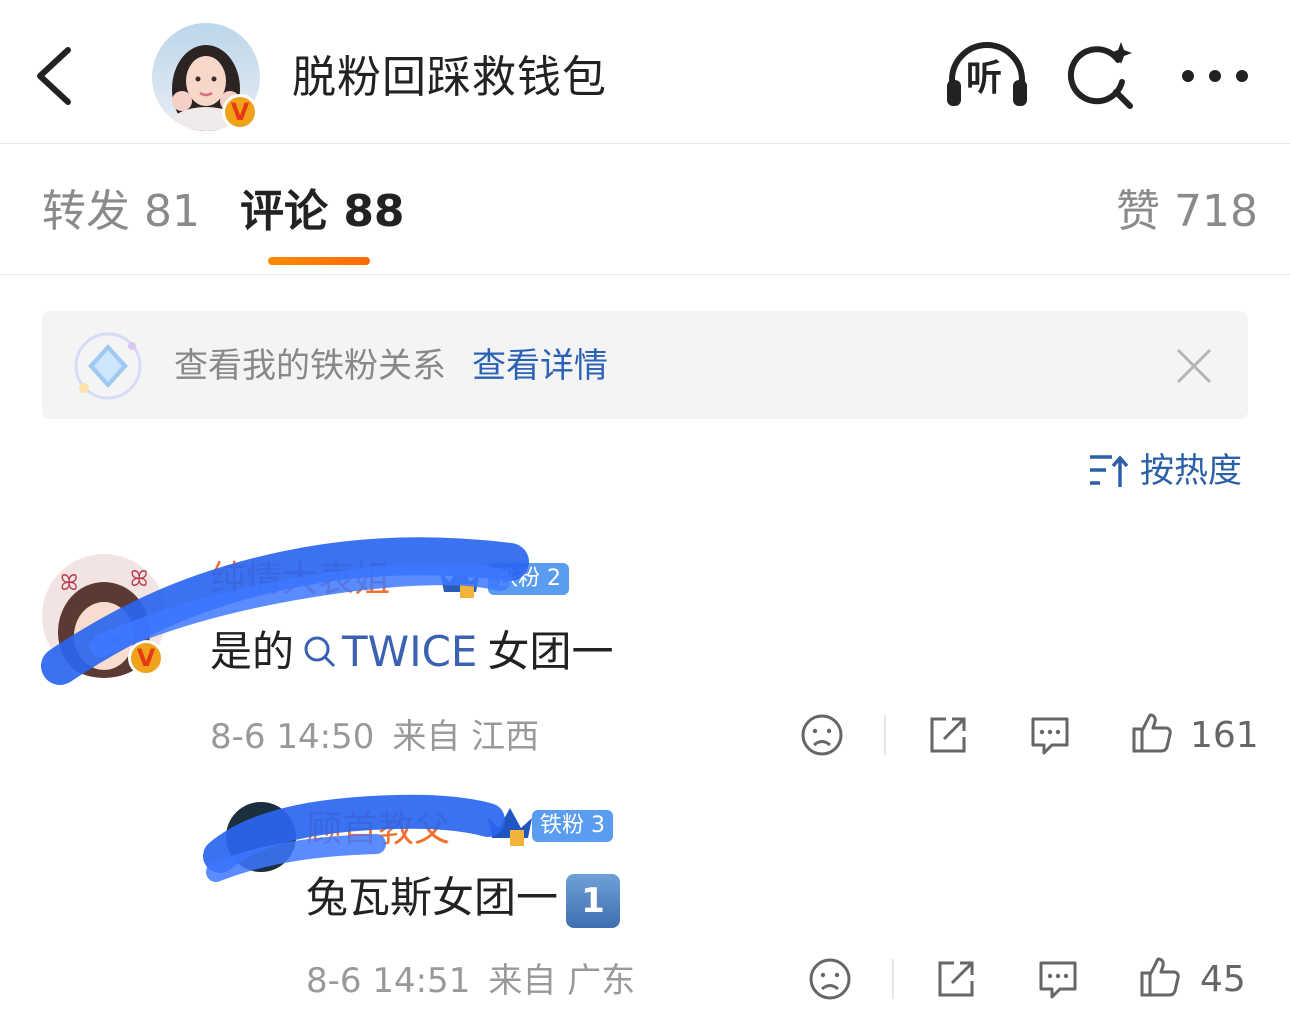 The image size is (1290, 1022). What do you see at coordinates (449, 77) in the screenshot?
I see `page-title: 脱粉回踩救钱包` at bounding box center [449, 77].